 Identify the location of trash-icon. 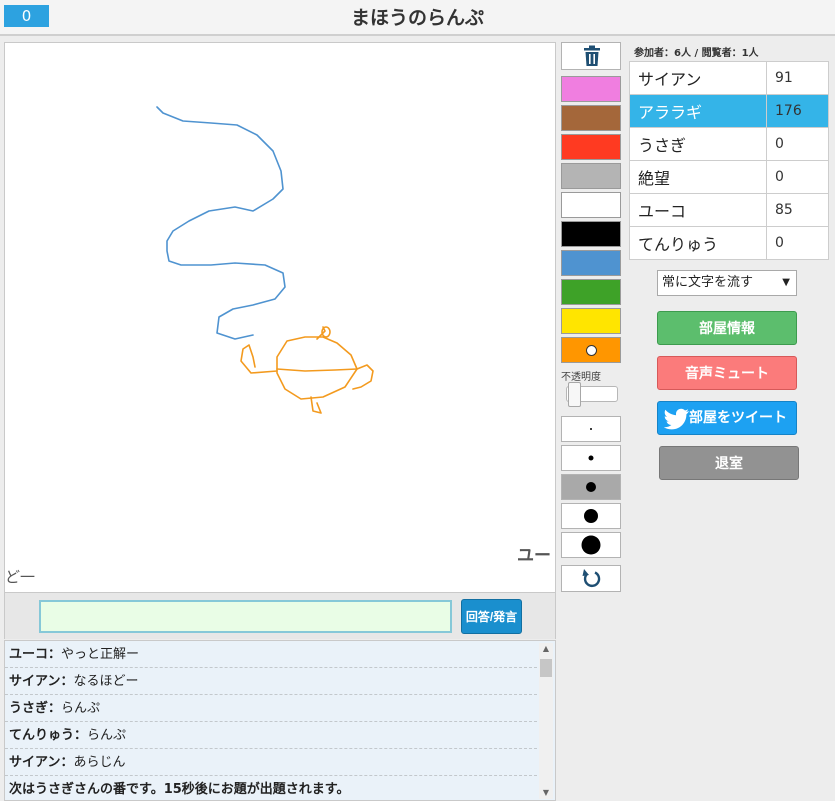
(592, 55).